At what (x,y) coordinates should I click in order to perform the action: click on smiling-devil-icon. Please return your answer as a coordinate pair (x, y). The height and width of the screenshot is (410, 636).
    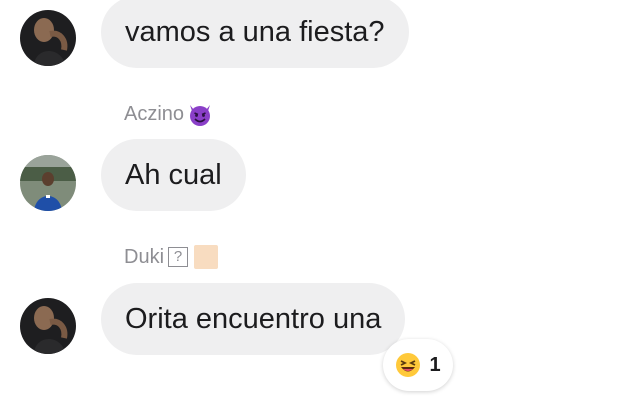
    Looking at the image, I should click on (200, 115).